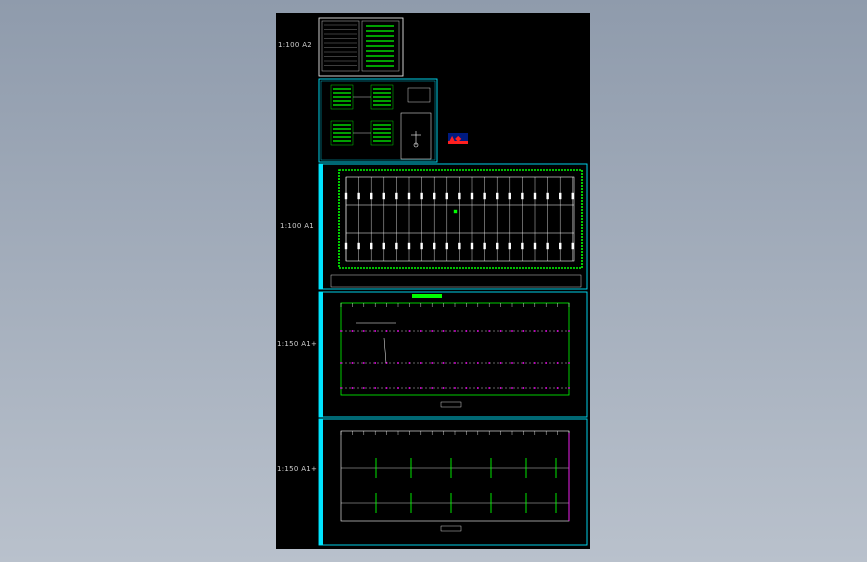  I want to click on sheet-4-lighting-plan, so click(453, 354).